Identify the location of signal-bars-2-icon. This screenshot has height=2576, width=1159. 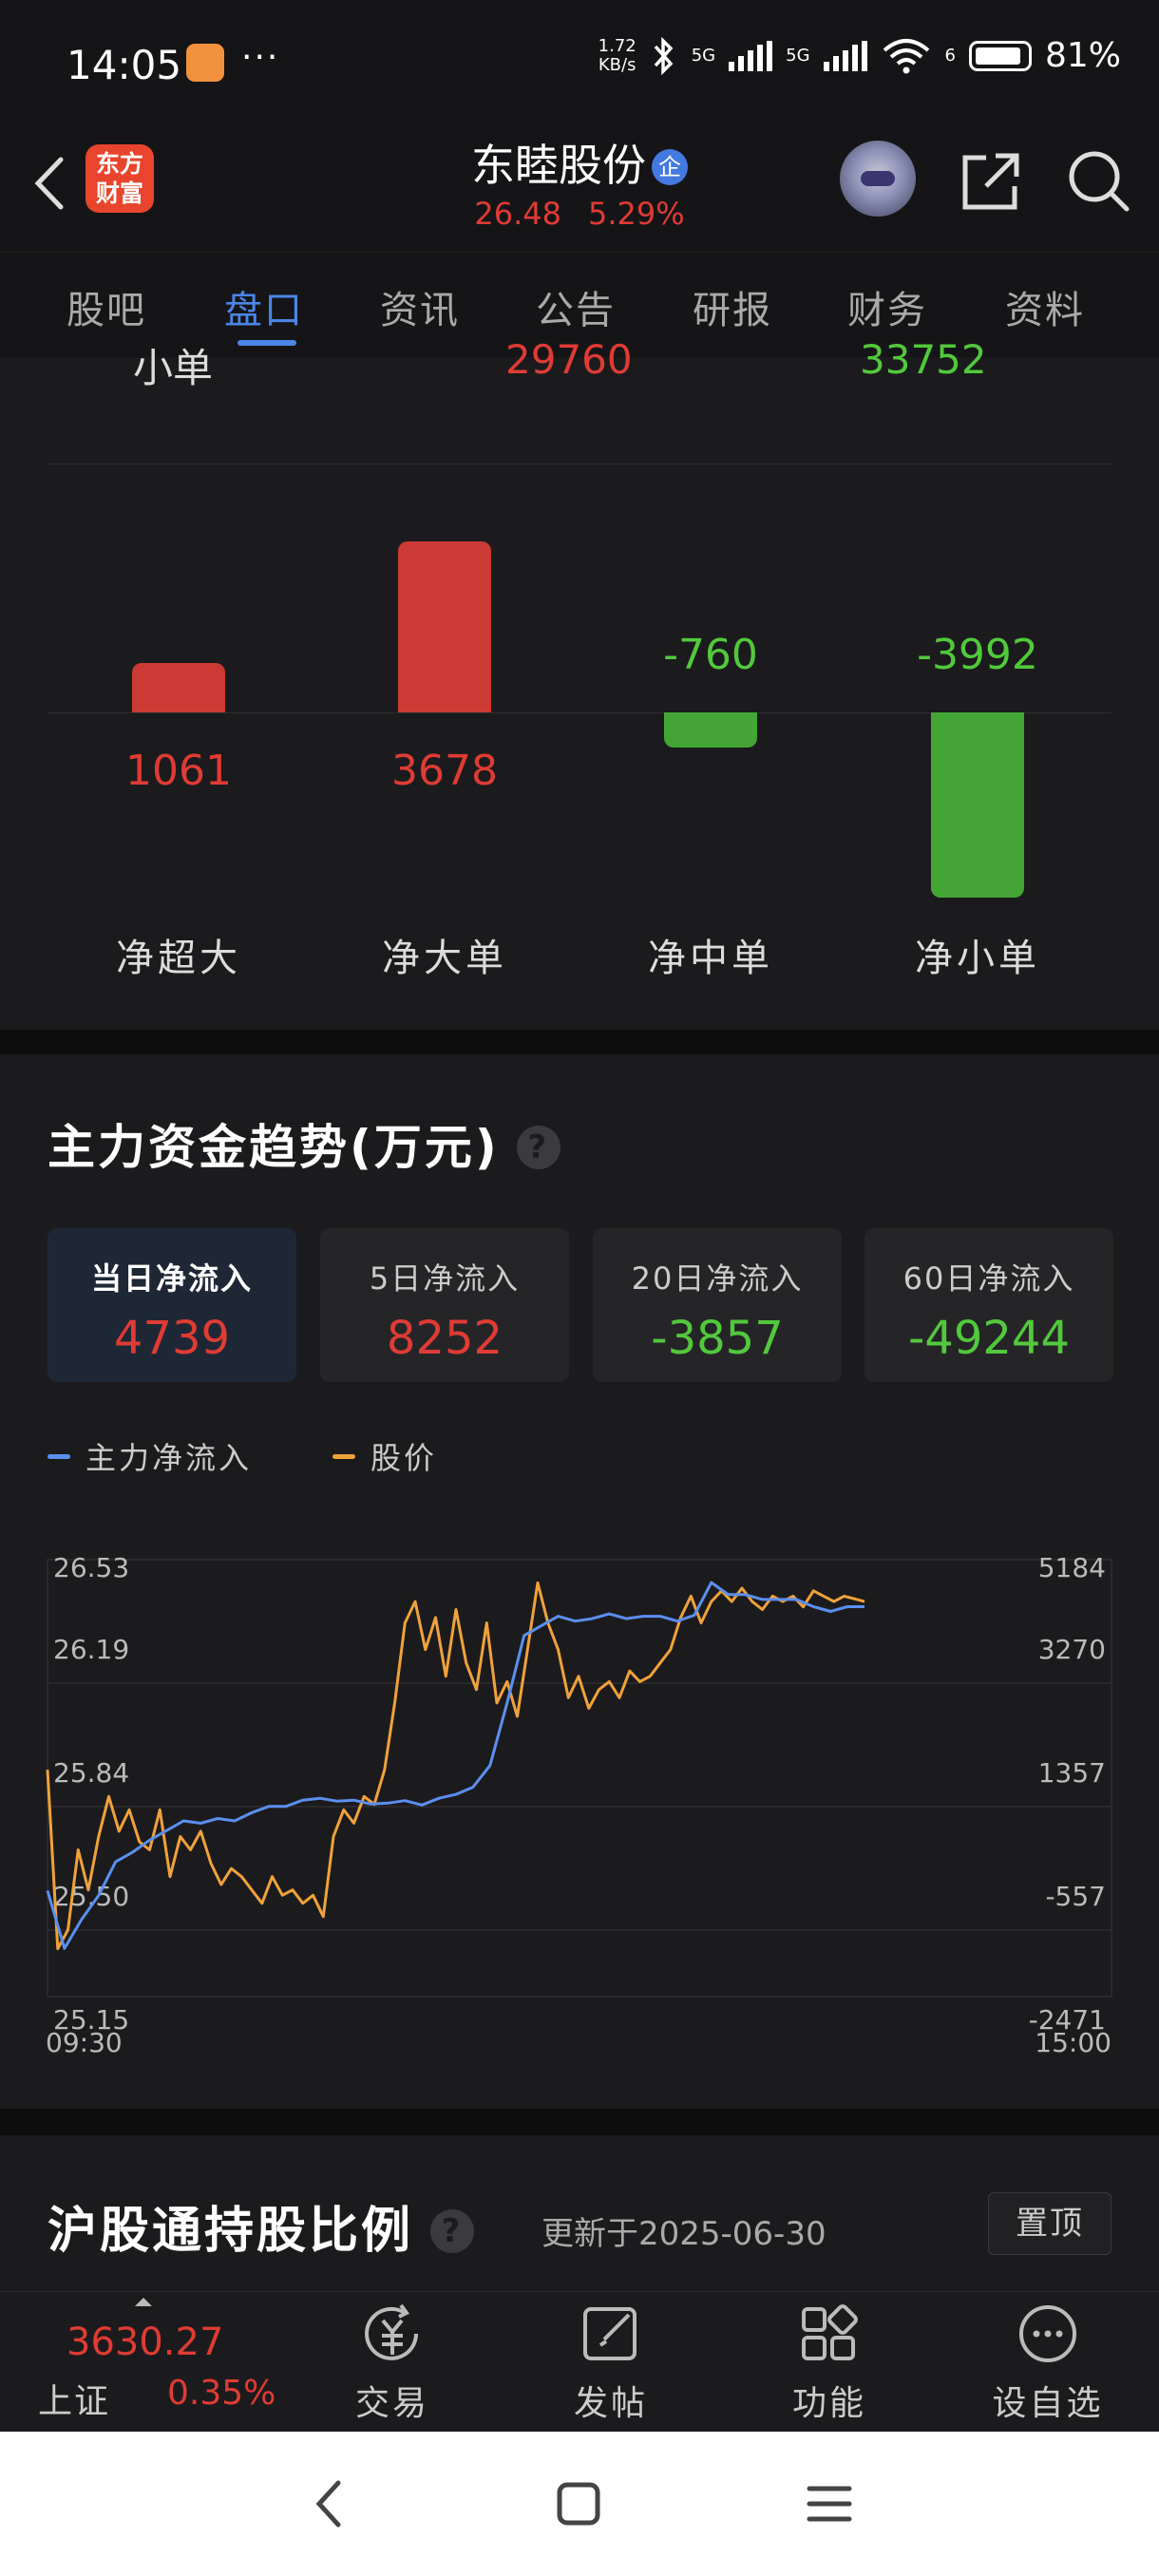
(845, 55).